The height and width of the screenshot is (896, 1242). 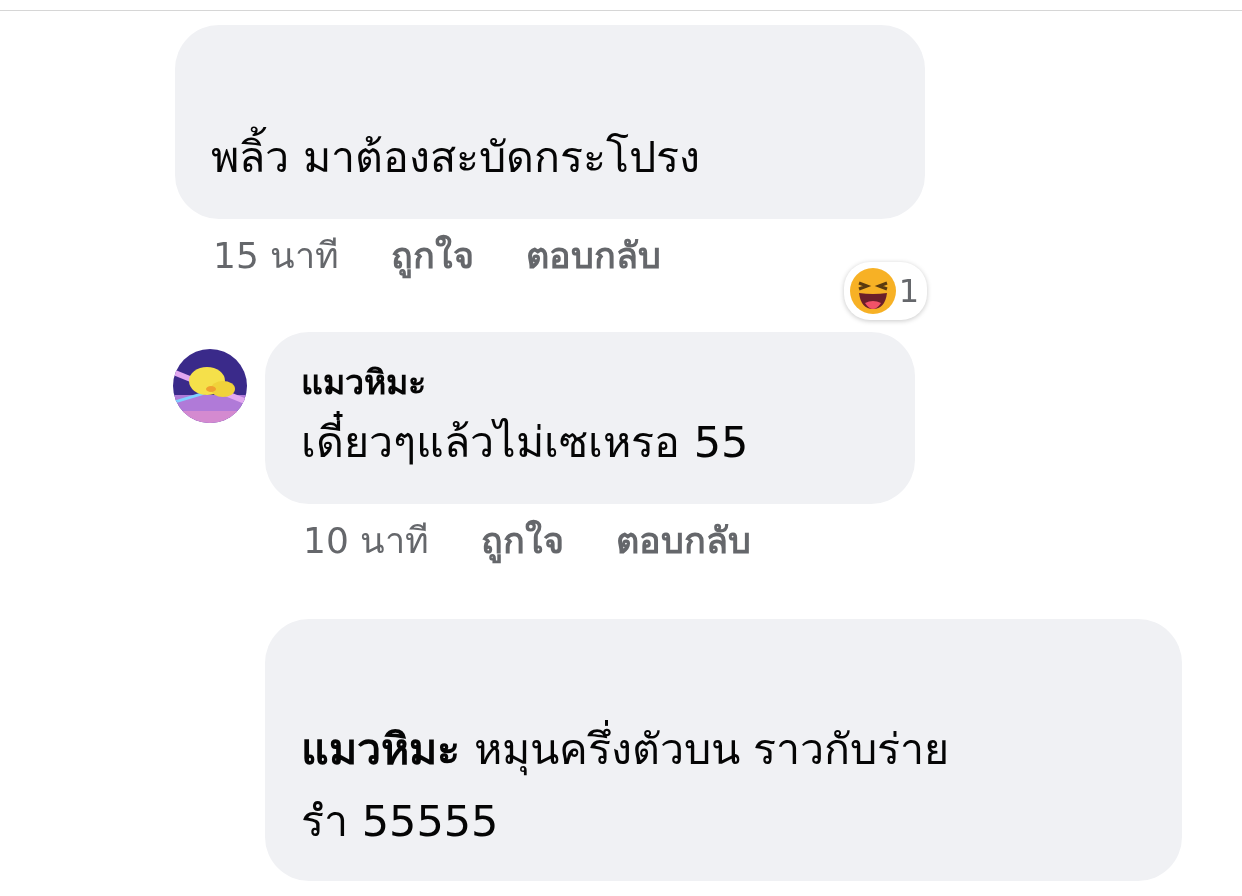 What do you see at coordinates (590, 382) in the screenshot?
I see `commenter-name: แมวหิมะ` at bounding box center [590, 382].